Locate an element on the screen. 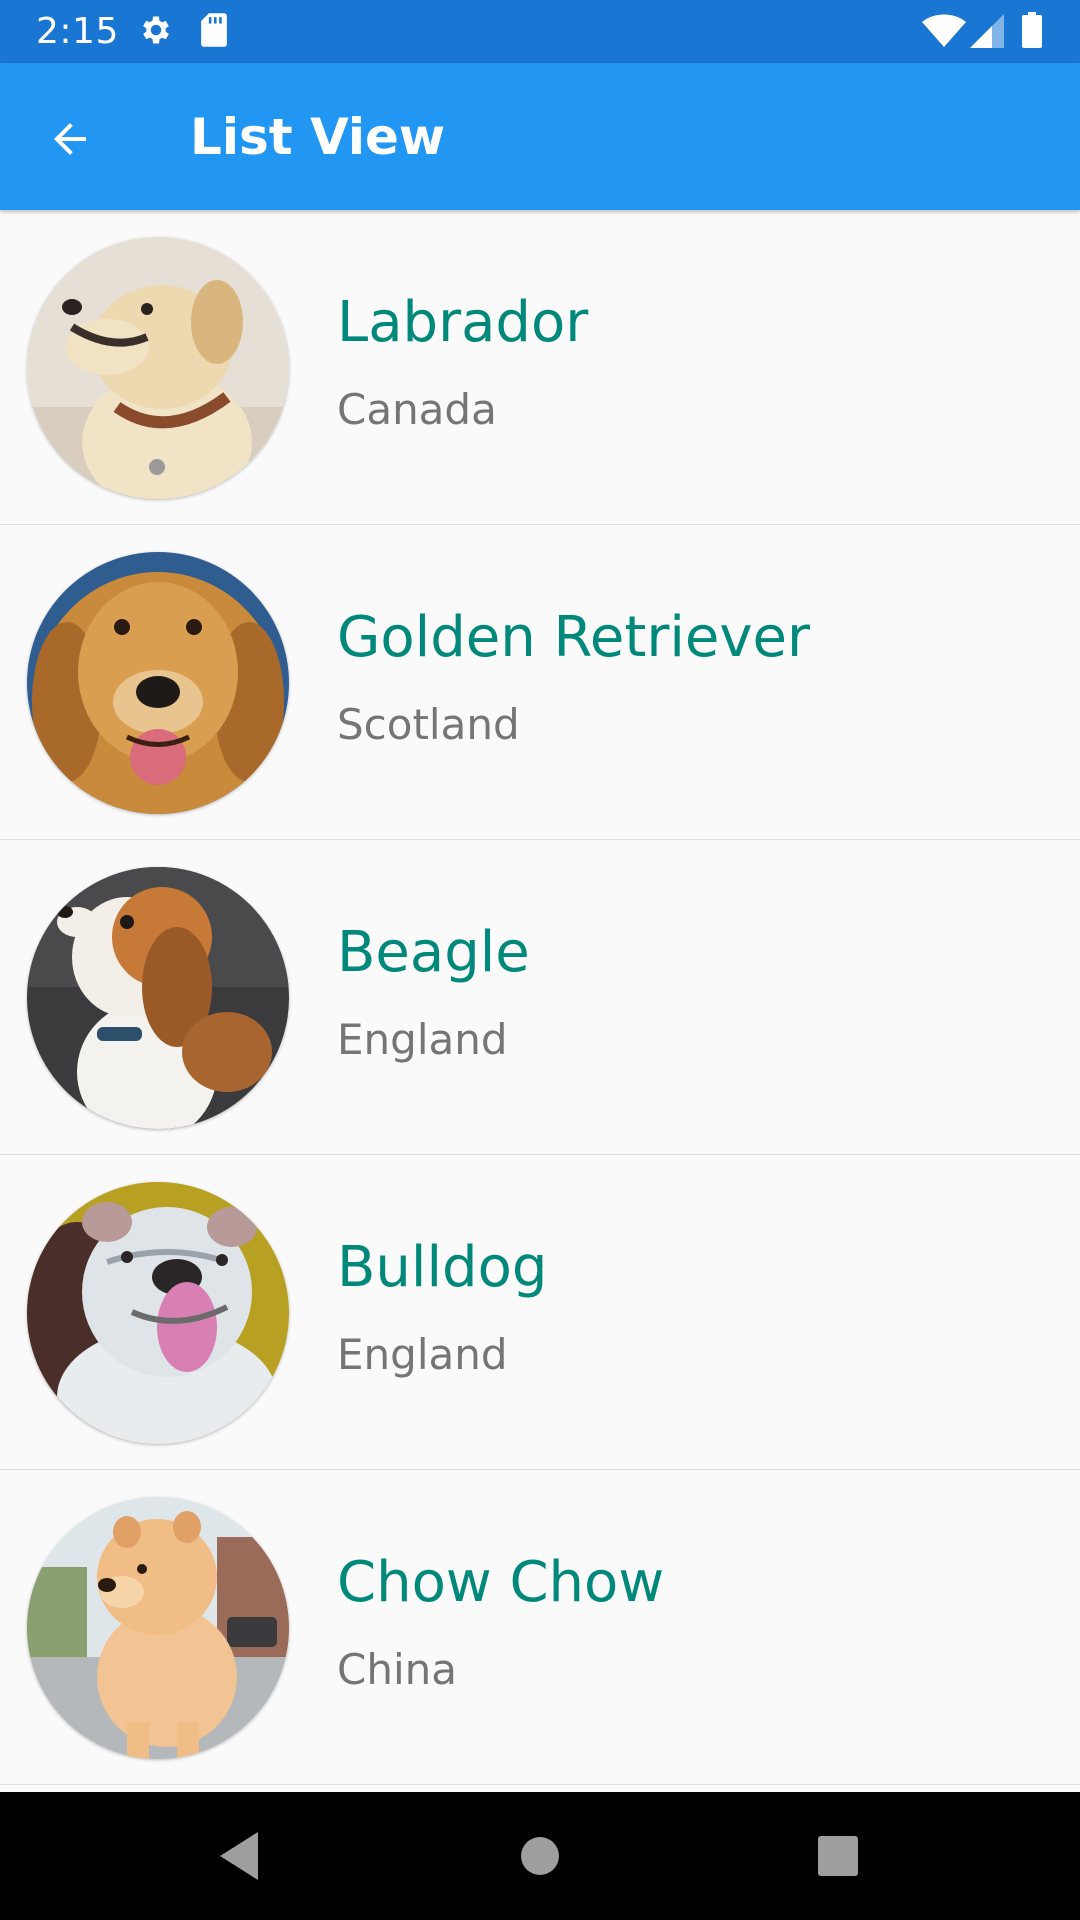 Image resolution: width=1080 pixels, height=1920 pixels. breed-origin: China is located at coordinates (397, 1669).